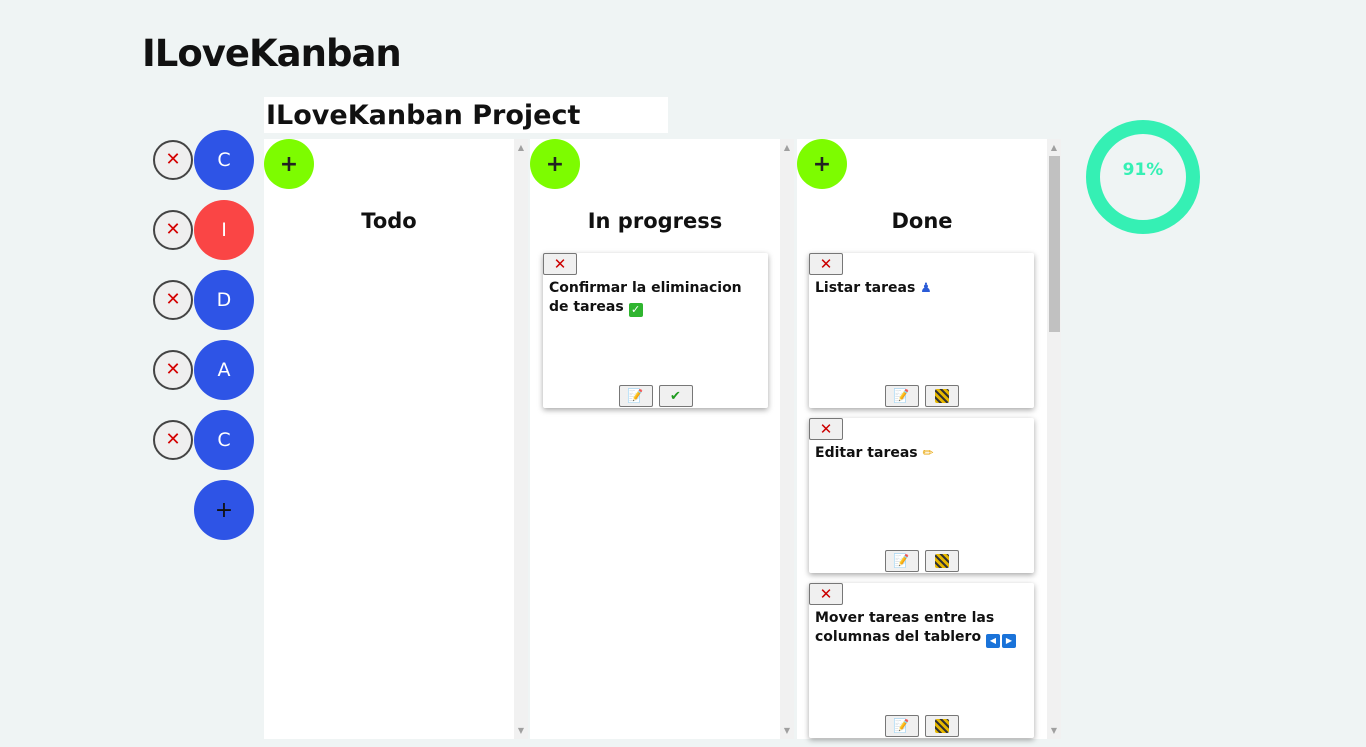 This screenshot has width=1366, height=747. I want to click on board-letter: A, so click(224, 370).